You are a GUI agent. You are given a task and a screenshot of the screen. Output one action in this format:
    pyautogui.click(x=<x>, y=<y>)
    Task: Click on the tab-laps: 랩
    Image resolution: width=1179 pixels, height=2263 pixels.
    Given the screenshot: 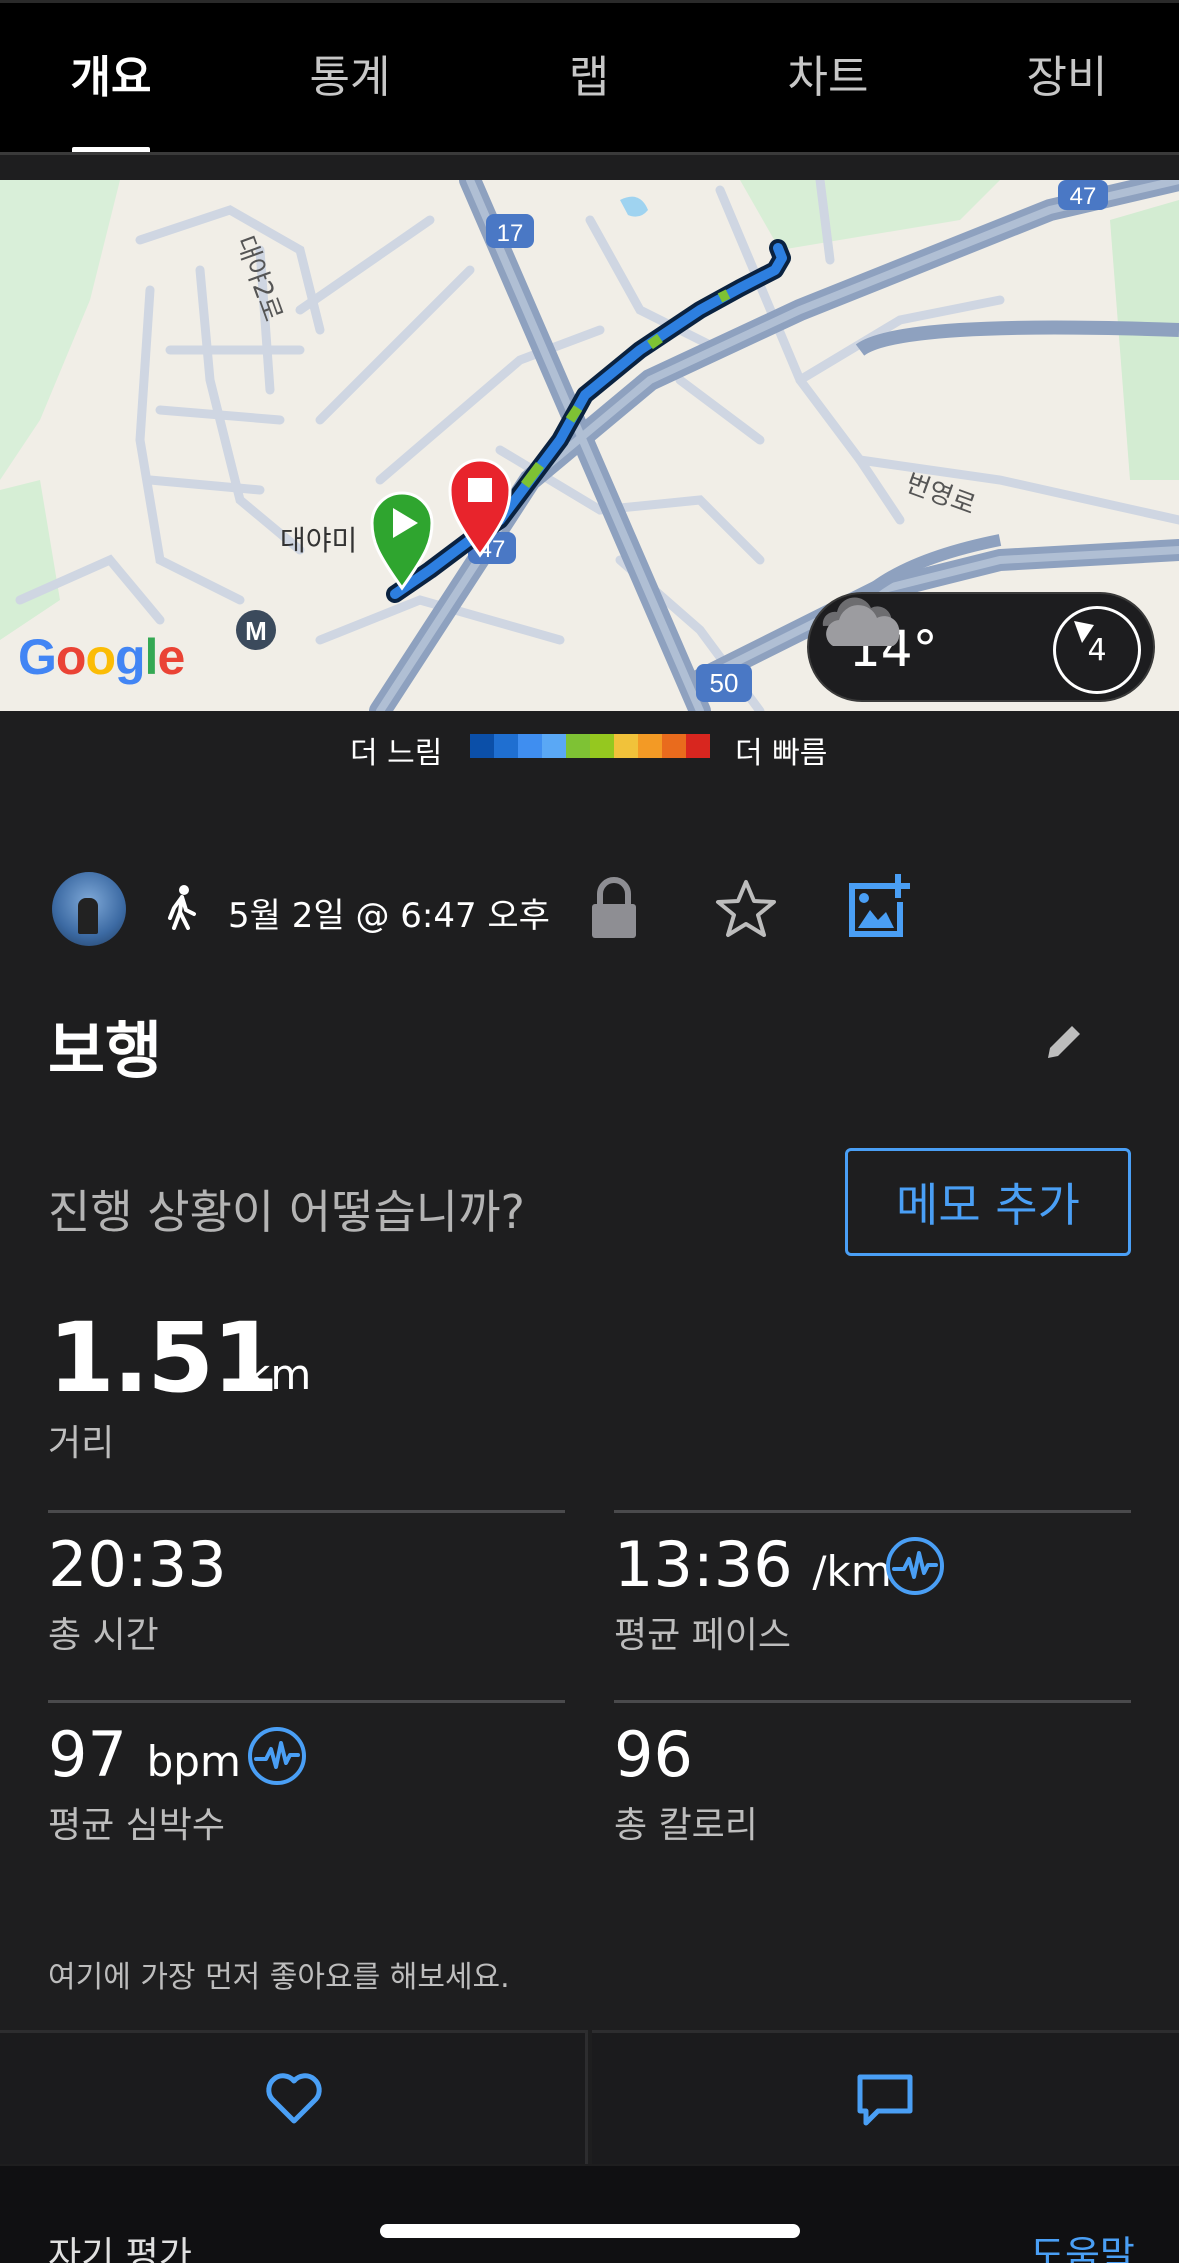 What is the action you would take?
    pyautogui.click(x=589, y=73)
    